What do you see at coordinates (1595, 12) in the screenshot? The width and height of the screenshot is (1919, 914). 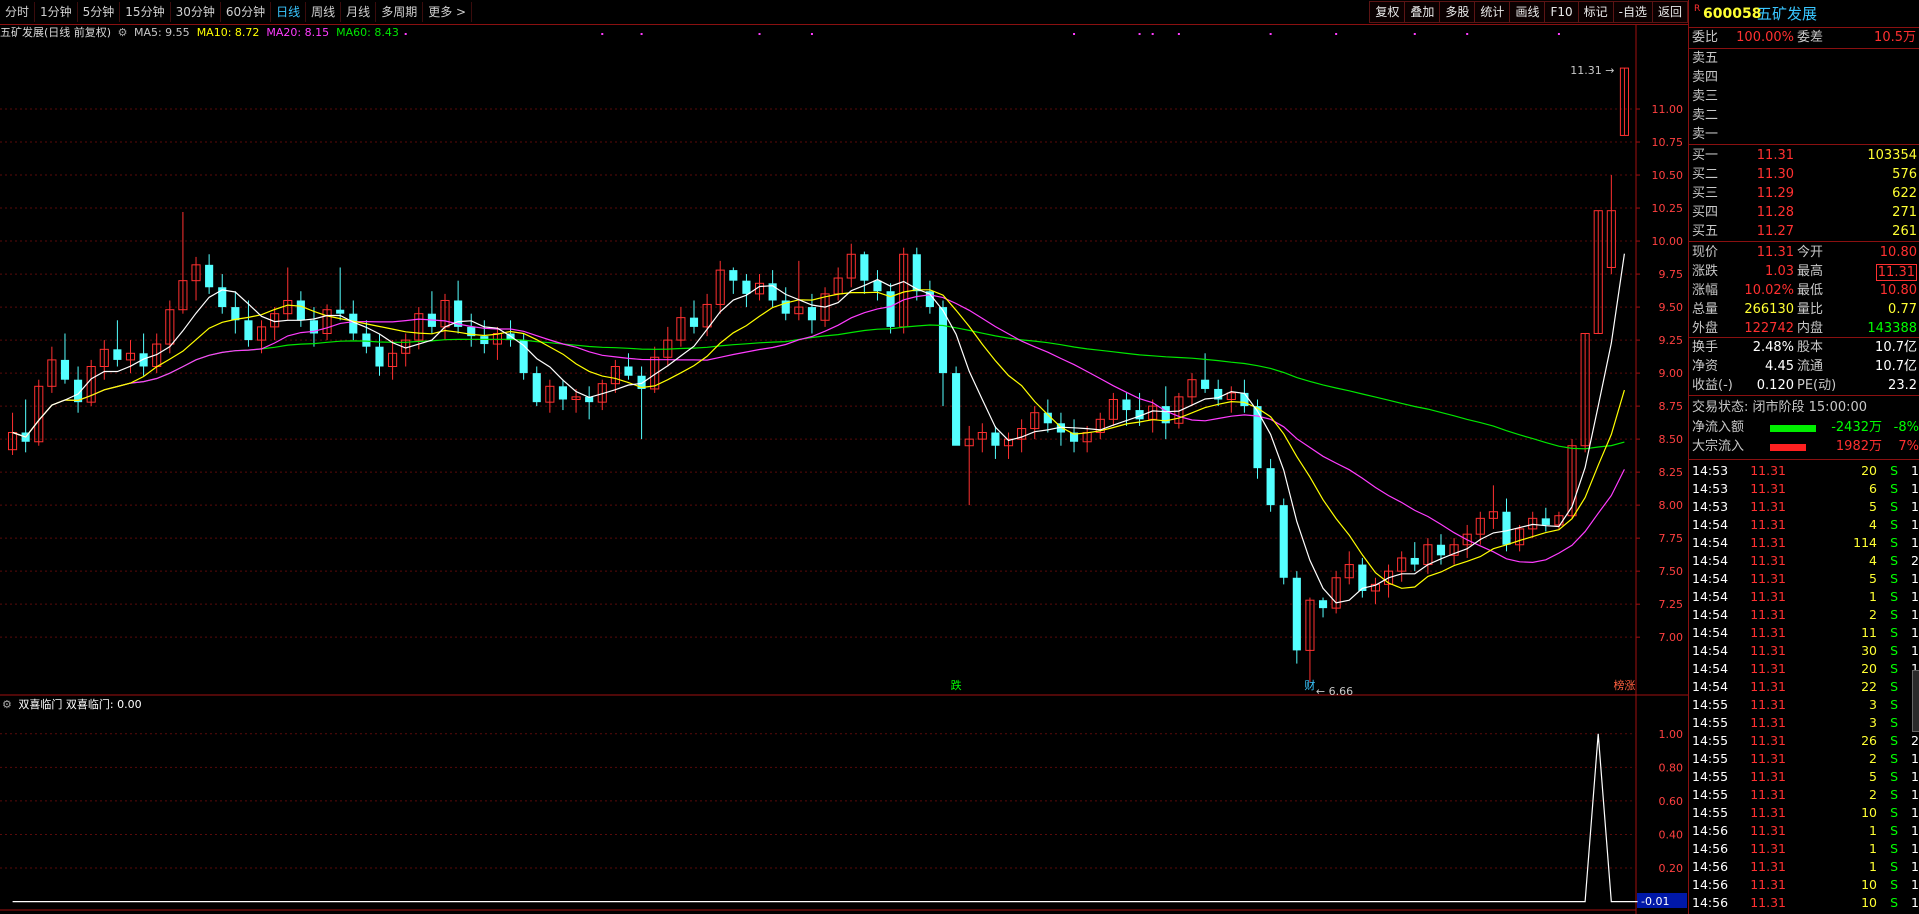 I see `toolbar-button: 标记` at bounding box center [1595, 12].